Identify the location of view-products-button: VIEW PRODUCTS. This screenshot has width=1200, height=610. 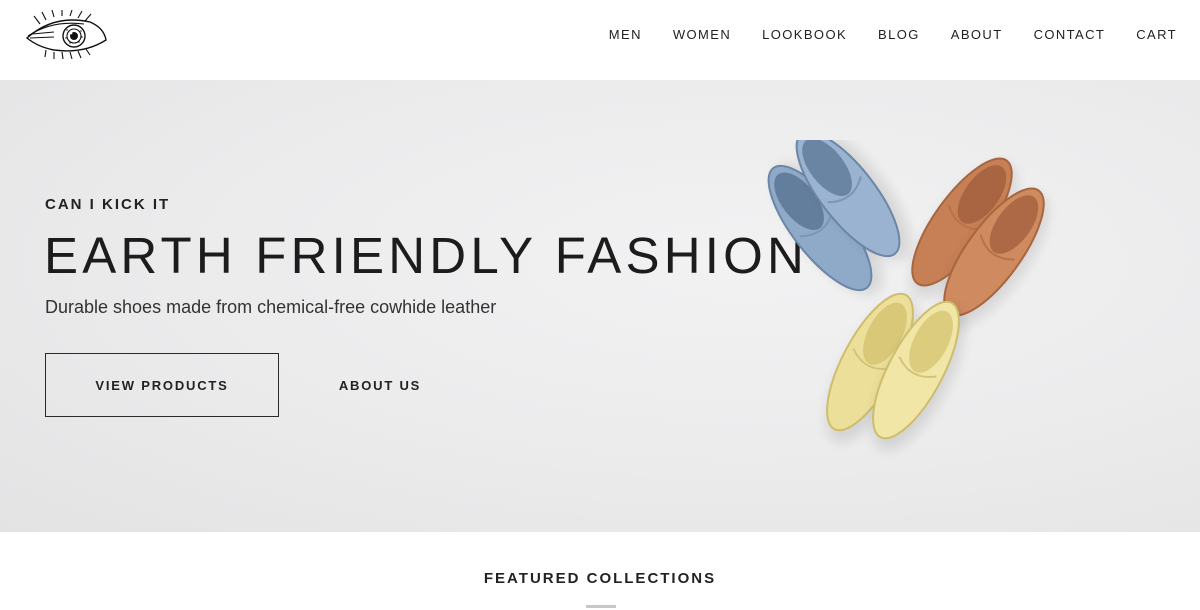
(162, 385).